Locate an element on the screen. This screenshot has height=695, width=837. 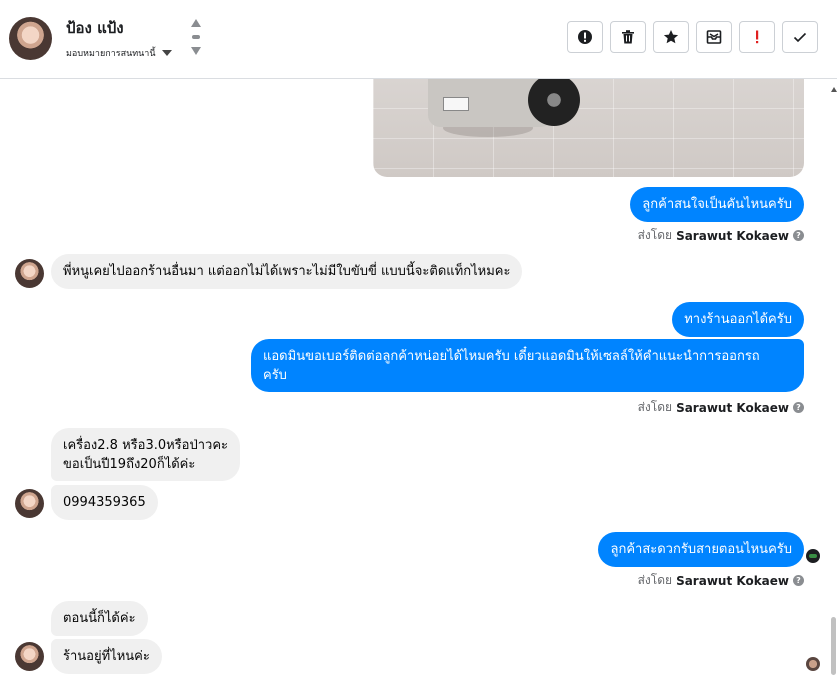
flag-important-button is located at coordinates (757, 37).